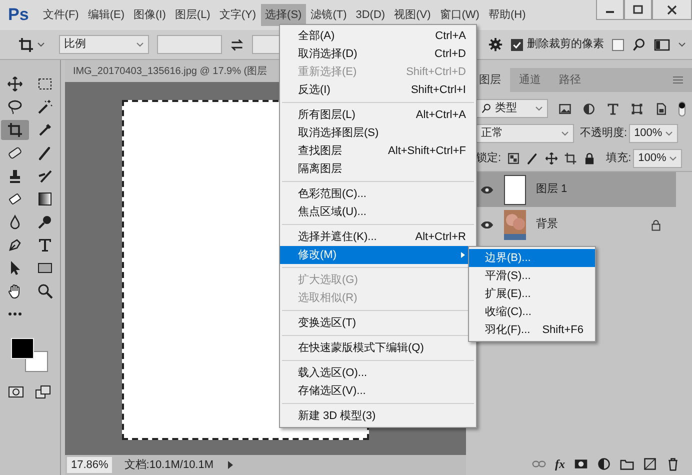  I want to click on transform-box-icon, so click(637, 109).